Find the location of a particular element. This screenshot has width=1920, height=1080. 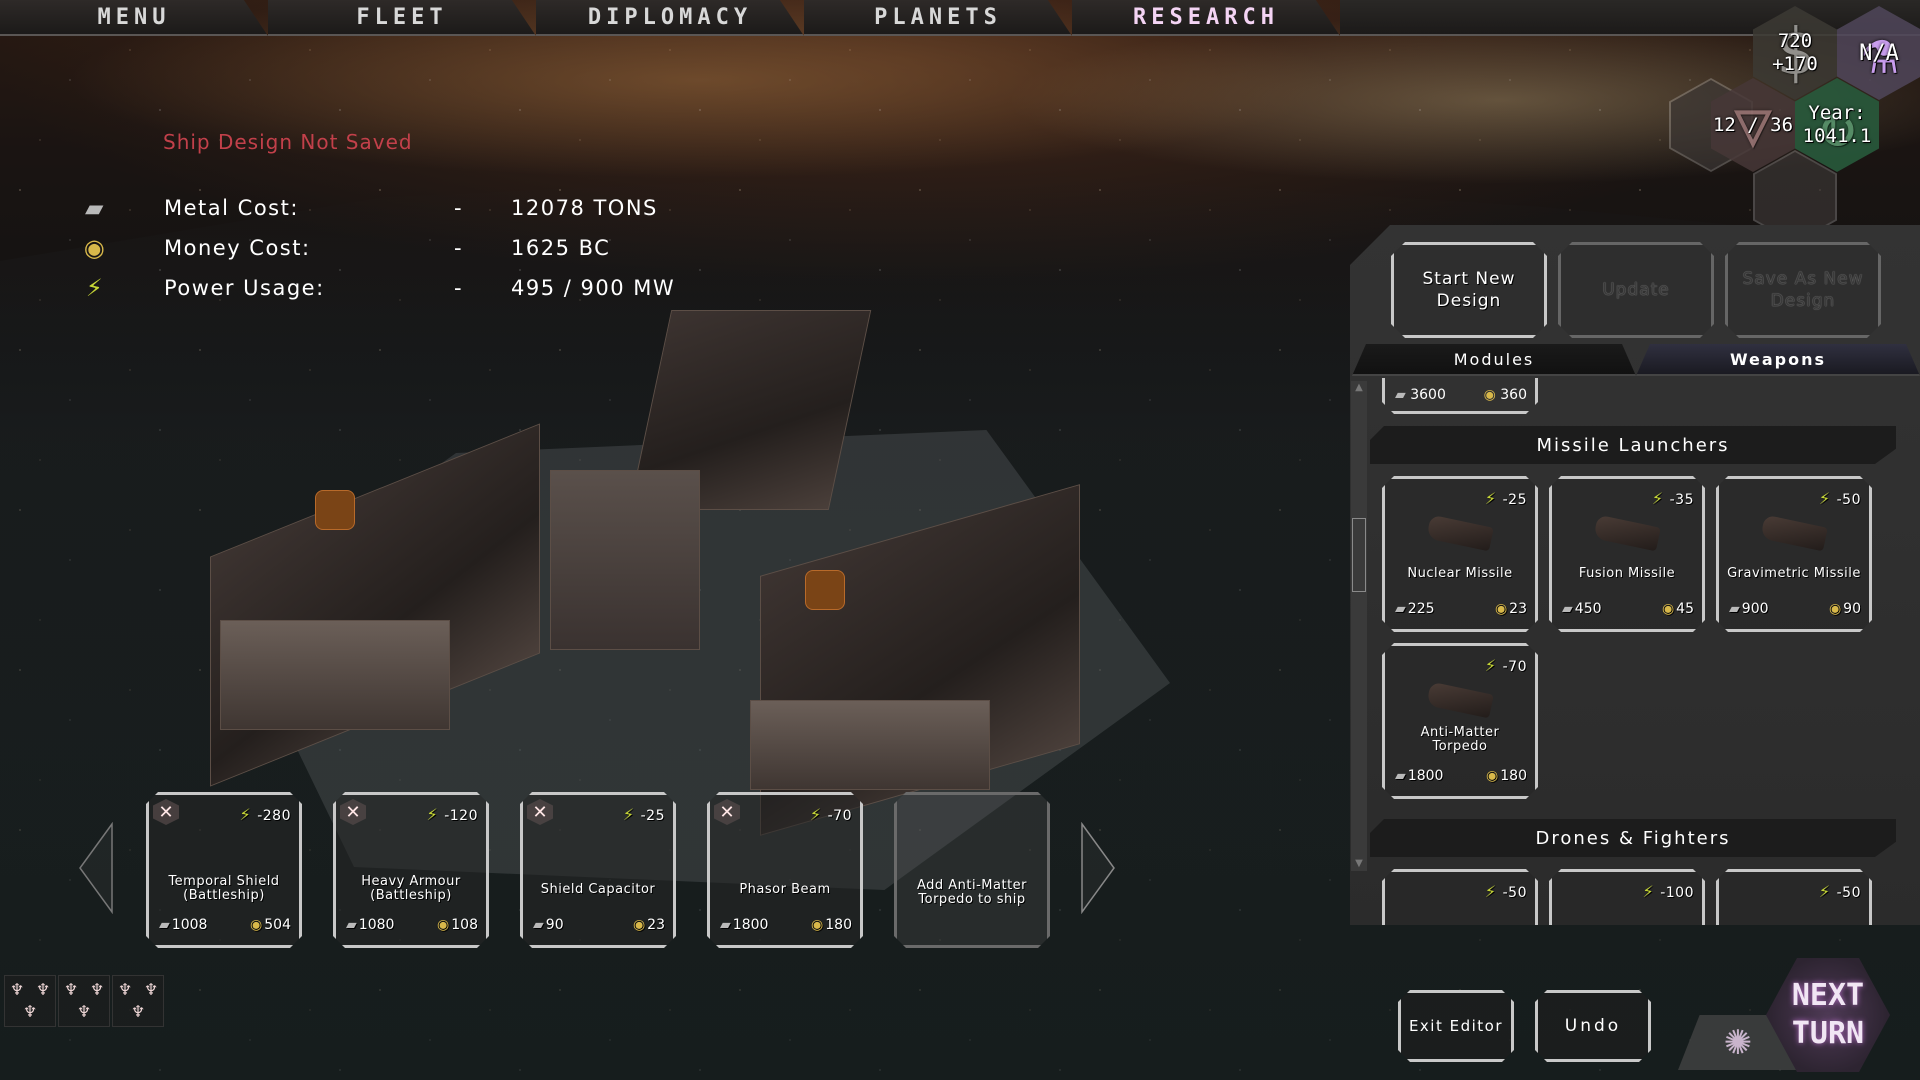

component-name: Fusion Missile is located at coordinates (1627, 573).